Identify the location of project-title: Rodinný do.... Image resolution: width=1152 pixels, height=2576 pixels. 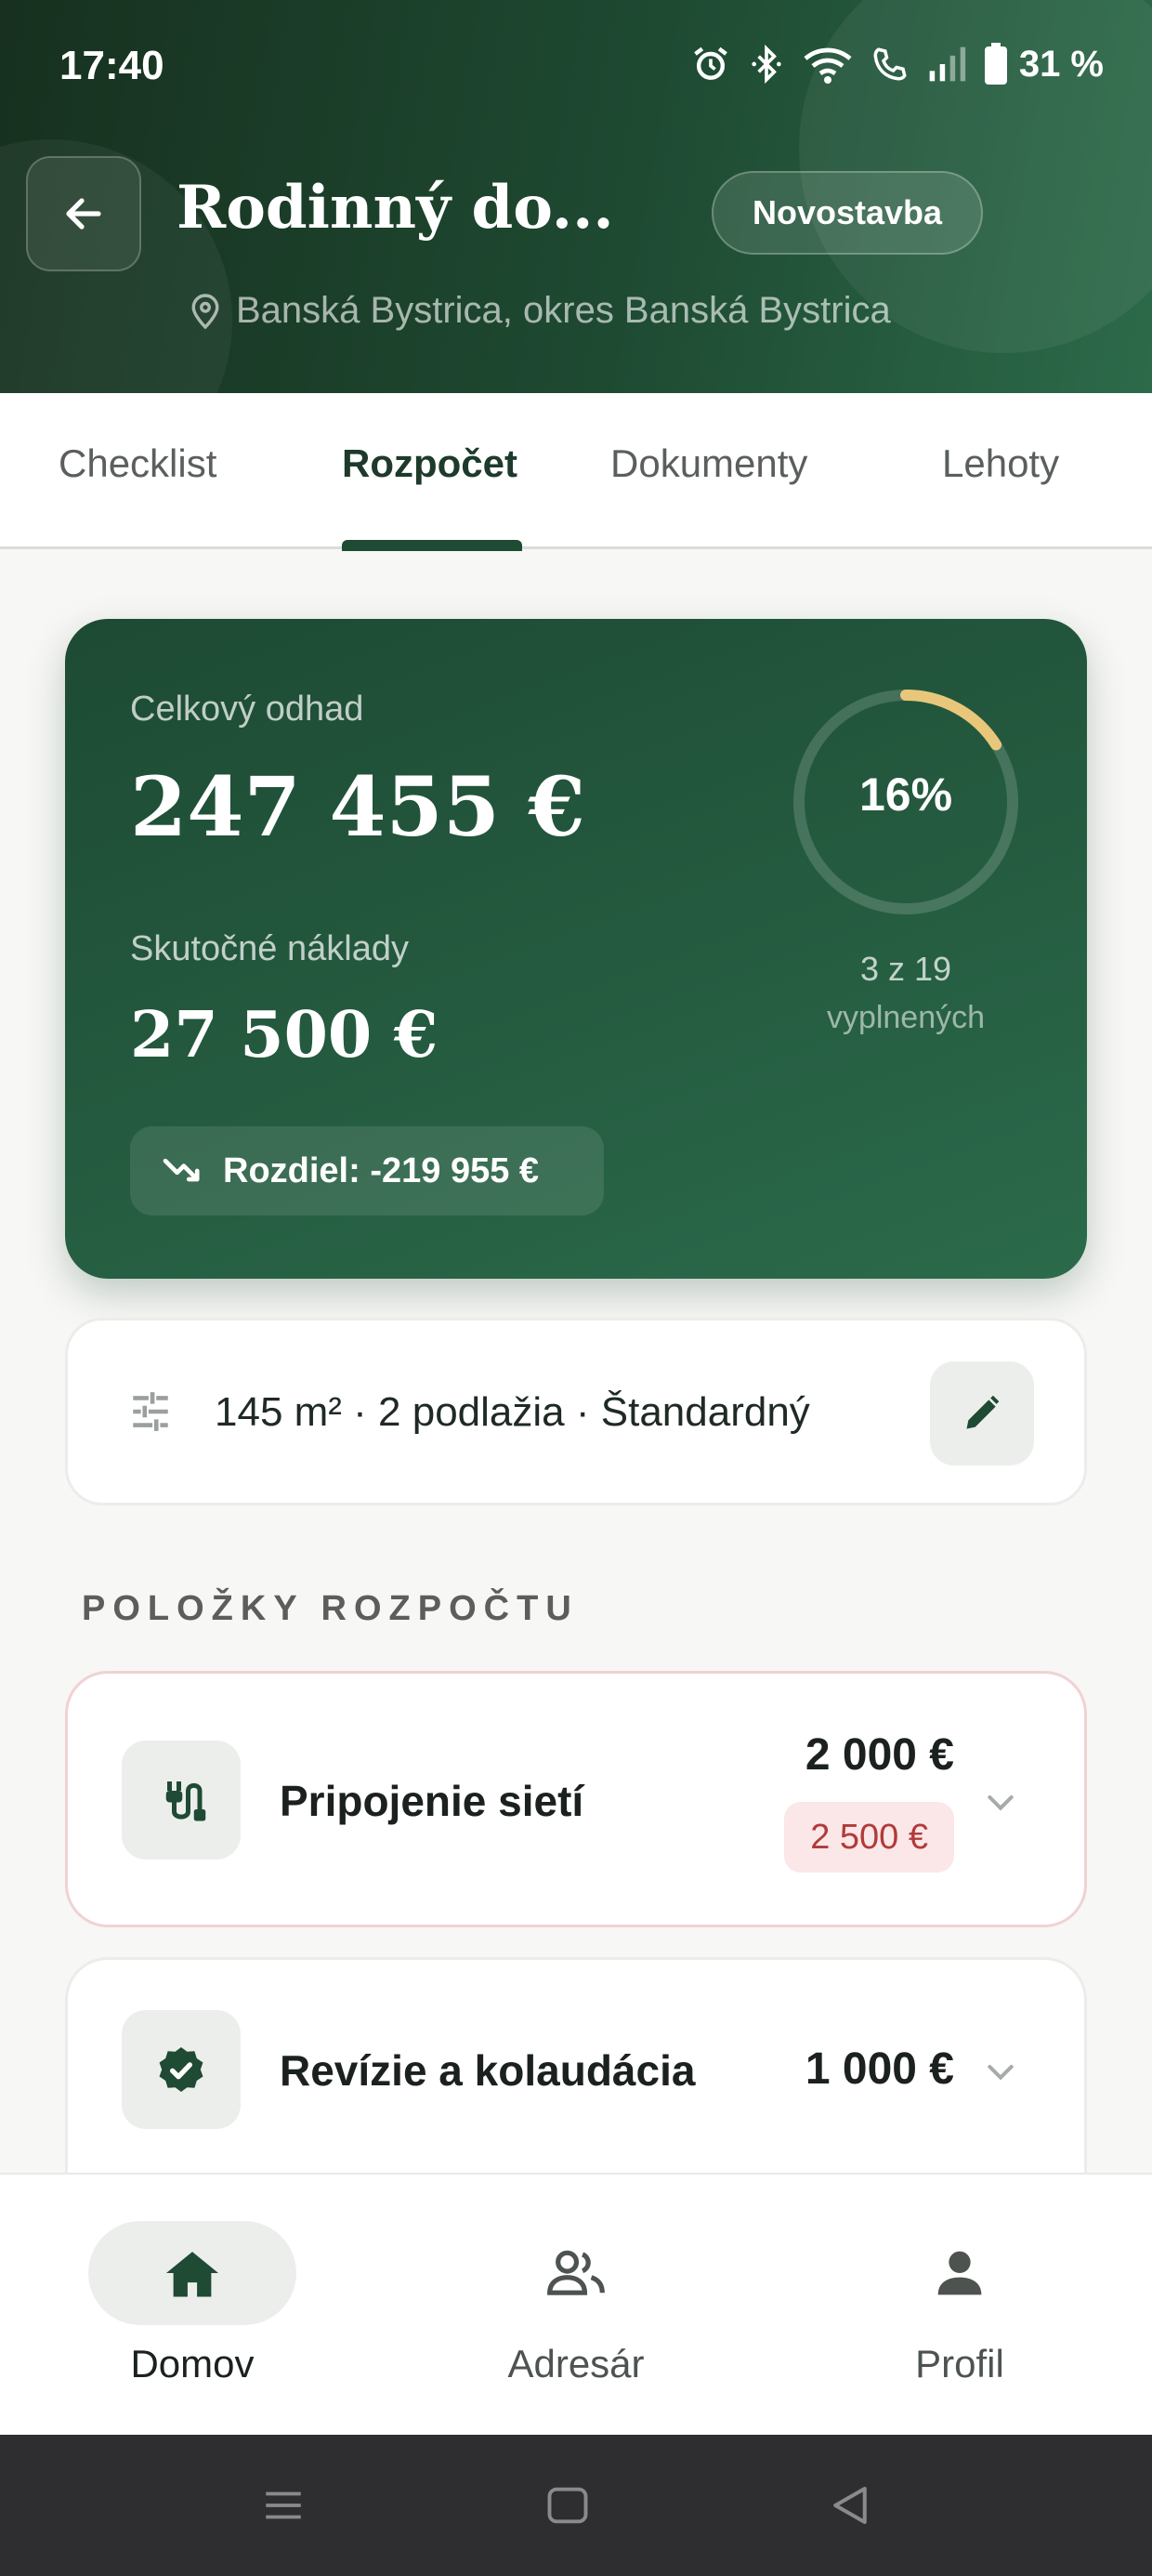
(395, 208).